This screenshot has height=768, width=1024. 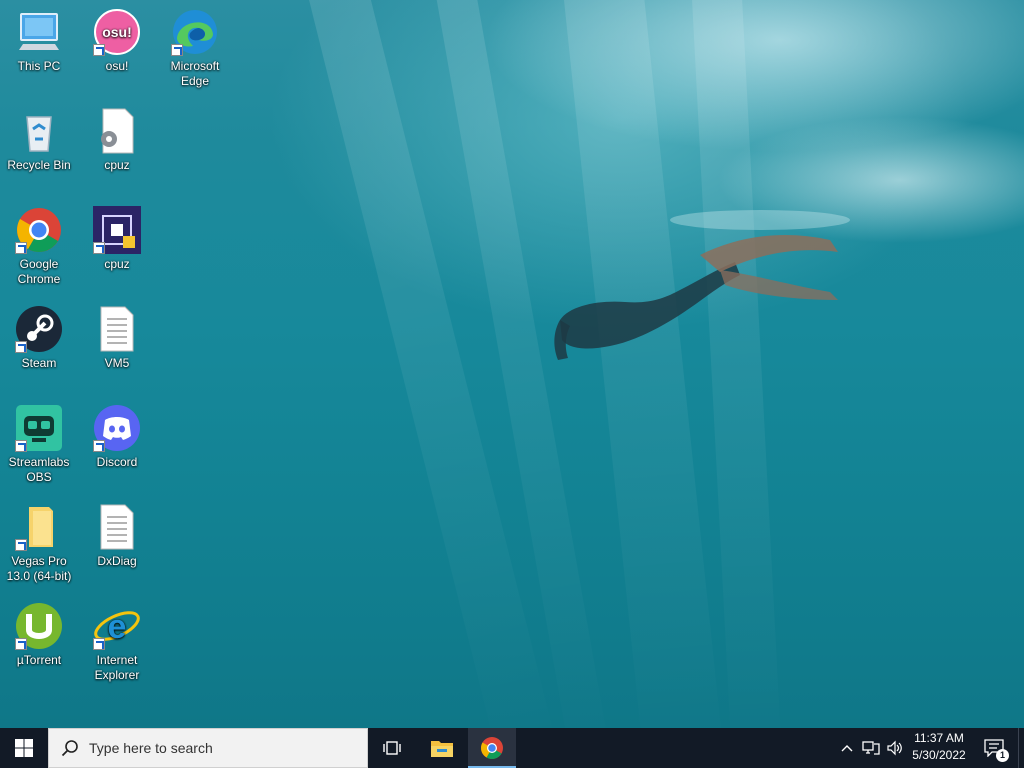 I want to click on streamlabs-icon, so click(x=39, y=428).